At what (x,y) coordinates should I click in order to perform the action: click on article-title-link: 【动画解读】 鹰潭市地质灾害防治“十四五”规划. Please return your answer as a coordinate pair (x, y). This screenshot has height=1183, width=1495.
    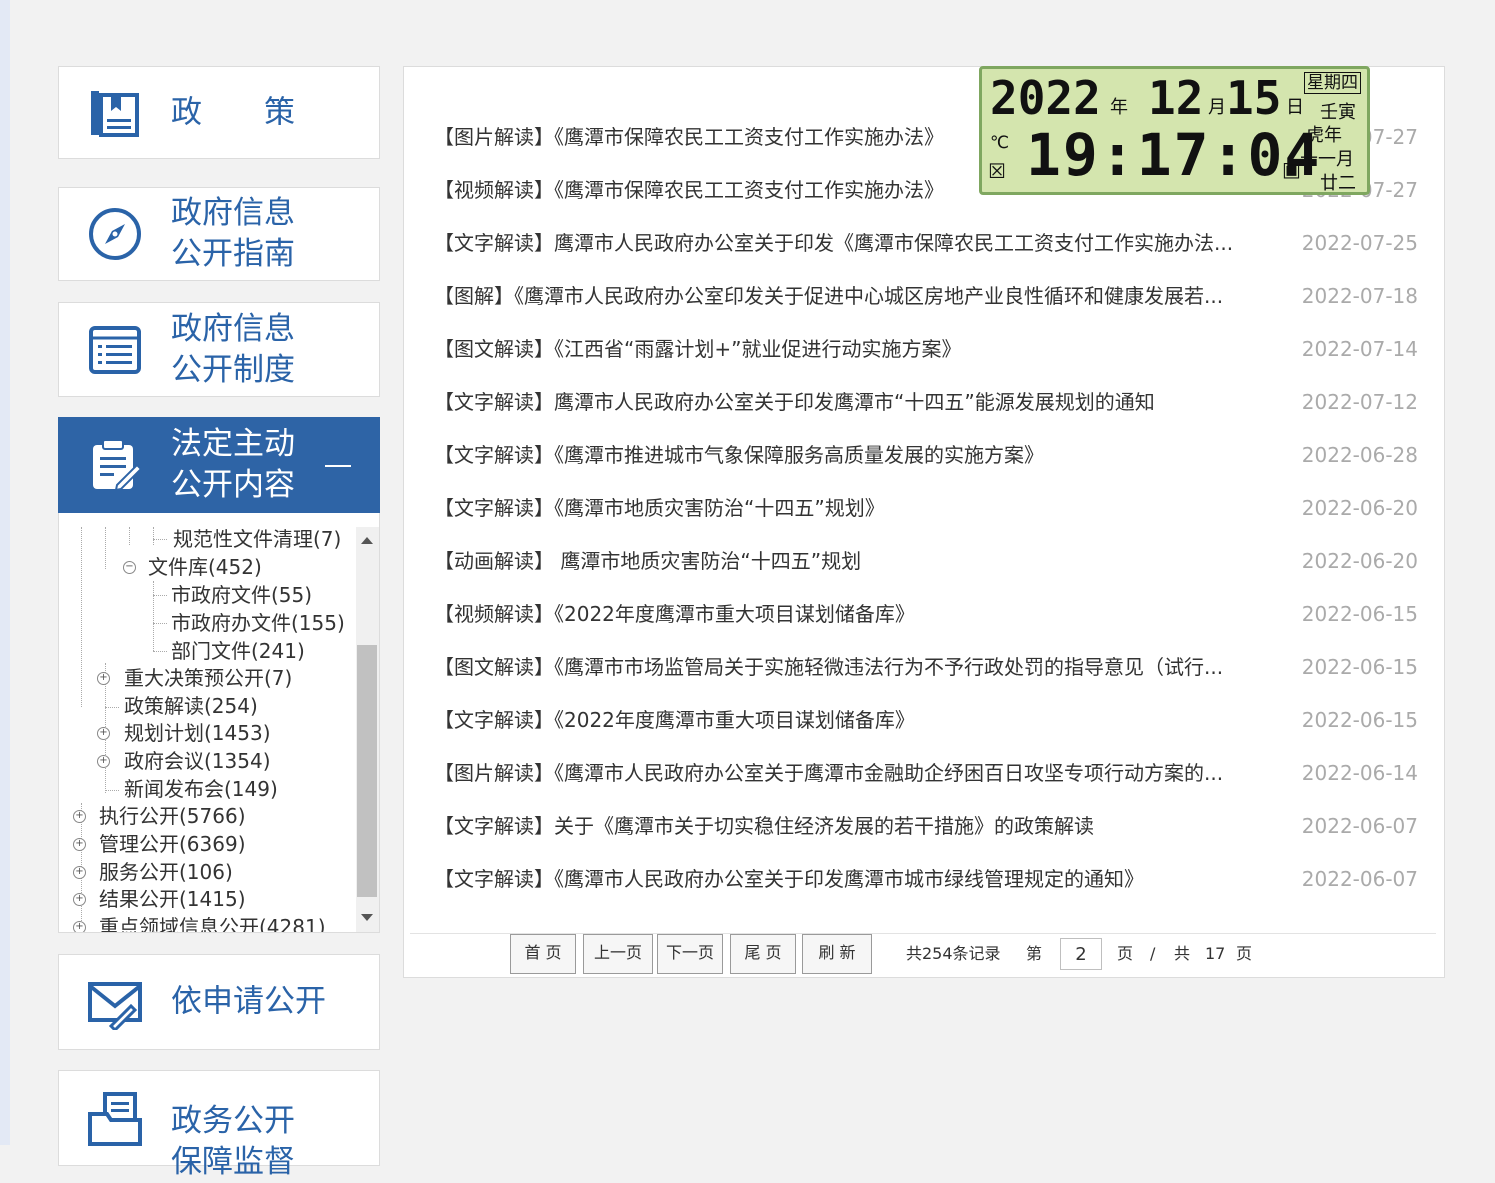
    Looking at the image, I should click on (844, 561).